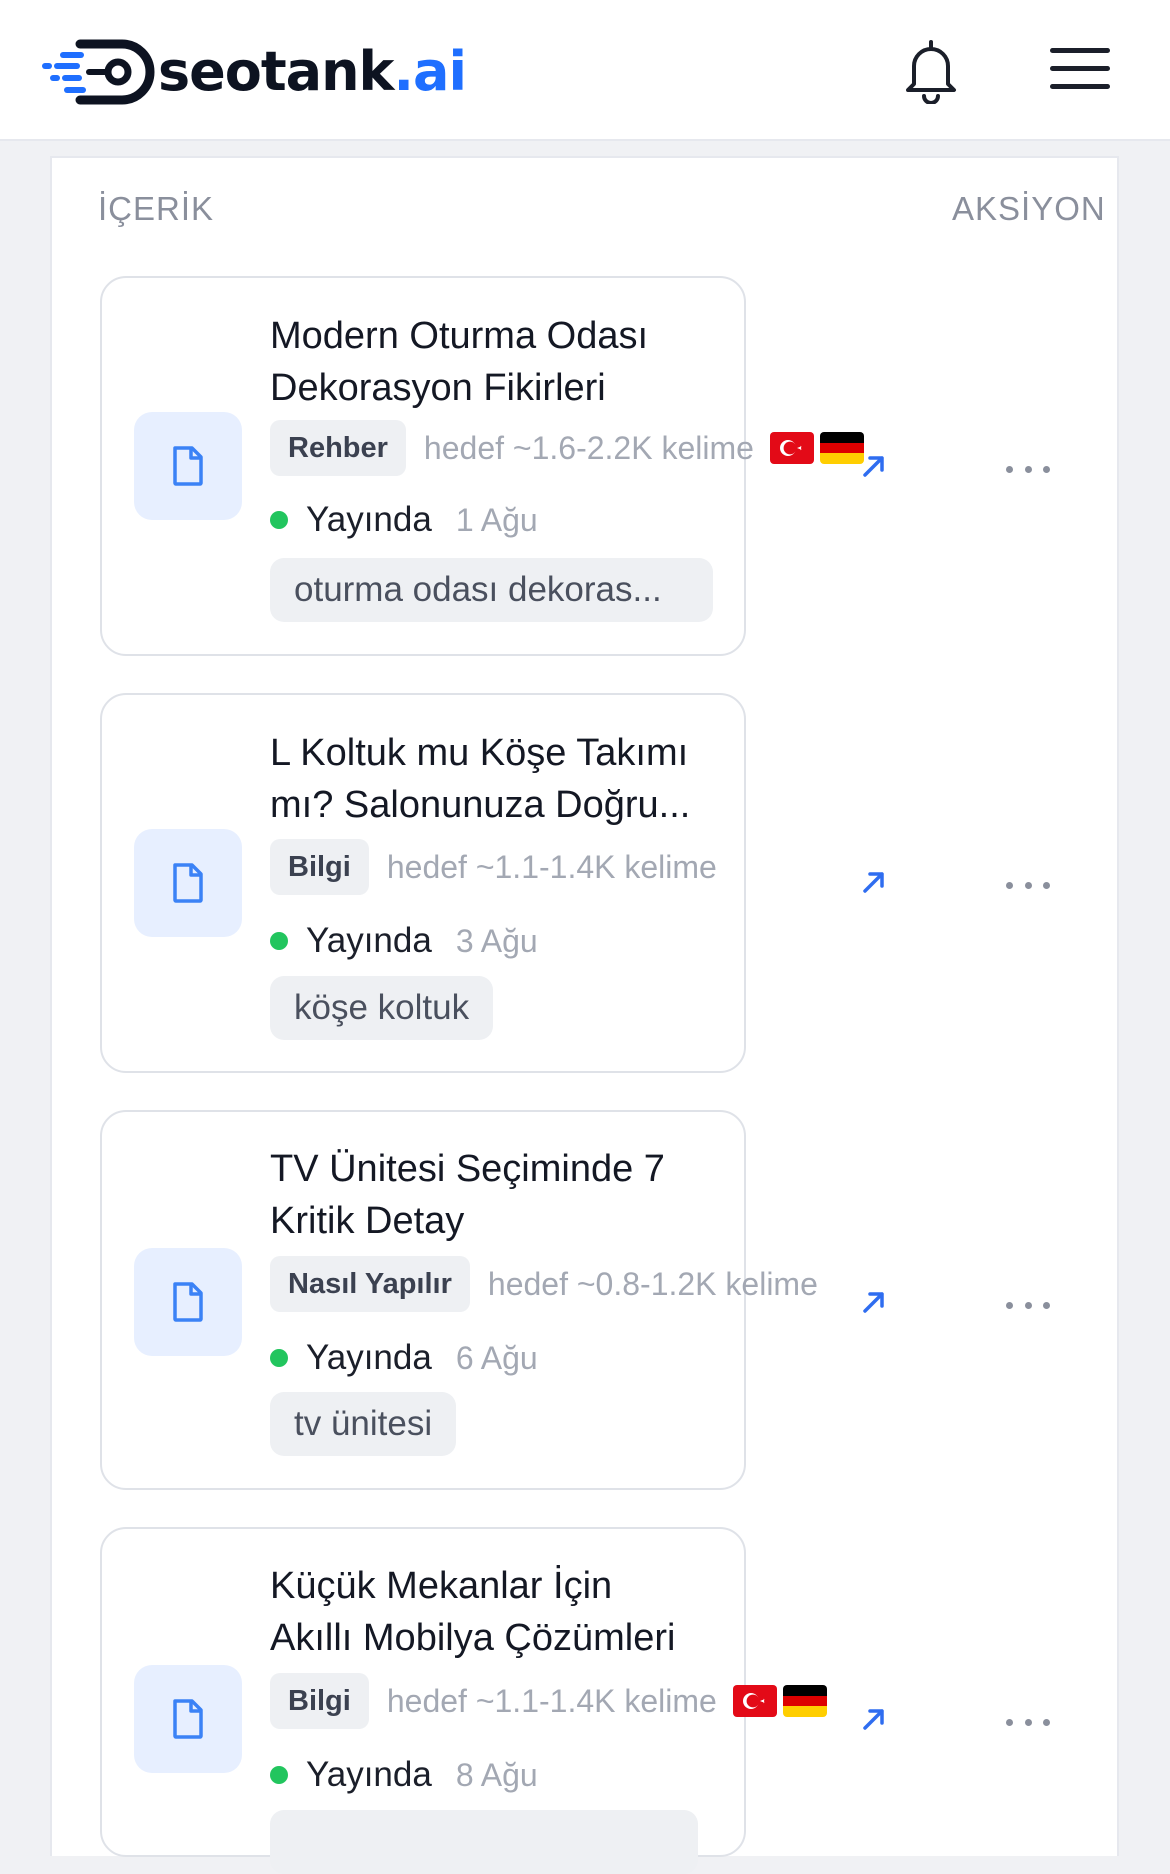 The image size is (1170, 1874). I want to click on title-line: Küçük Mekanlar İçin, so click(441, 1586).